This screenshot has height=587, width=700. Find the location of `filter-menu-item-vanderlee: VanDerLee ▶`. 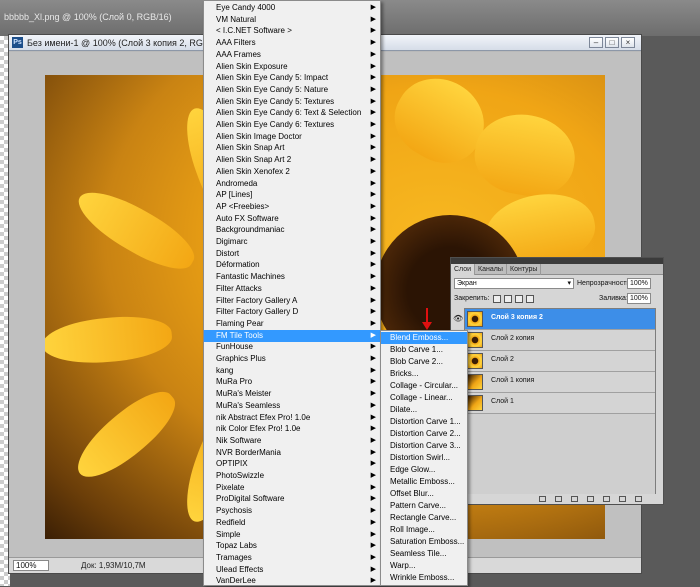

filter-menu-item-vanderlee: VanDerLee ▶ is located at coordinates (292, 581).